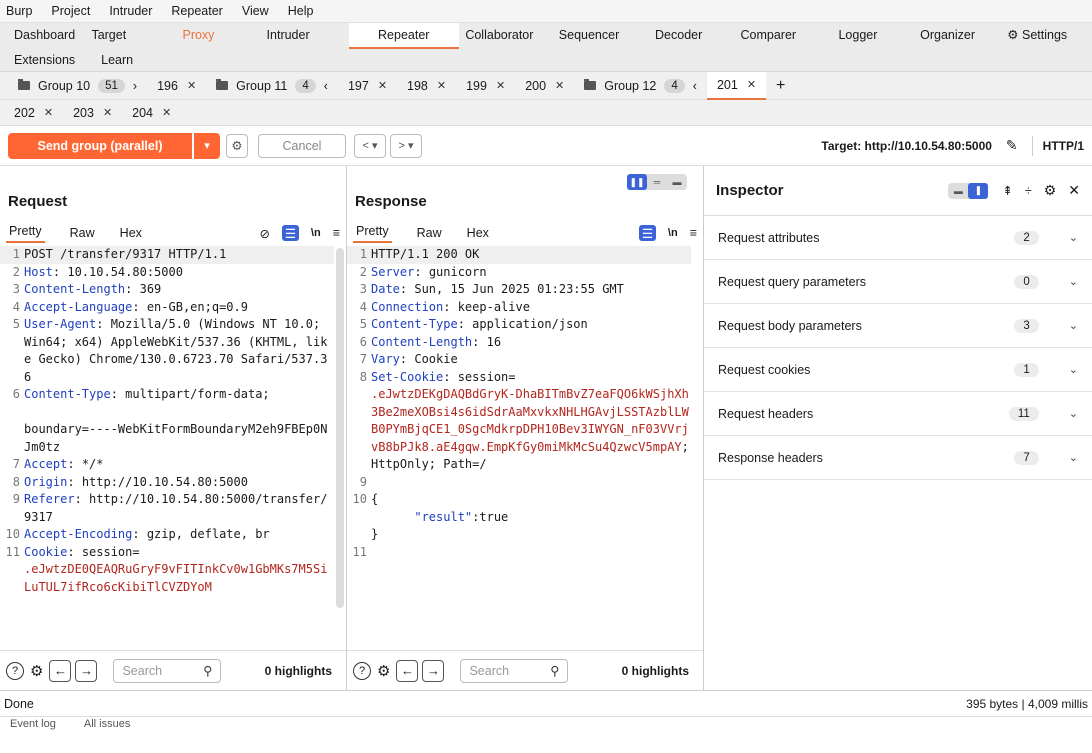 This screenshot has height=753, width=1092. Describe the element at coordinates (898, 370) in the screenshot. I see `inspector-section: Request cookies 1 ⌄` at that location.